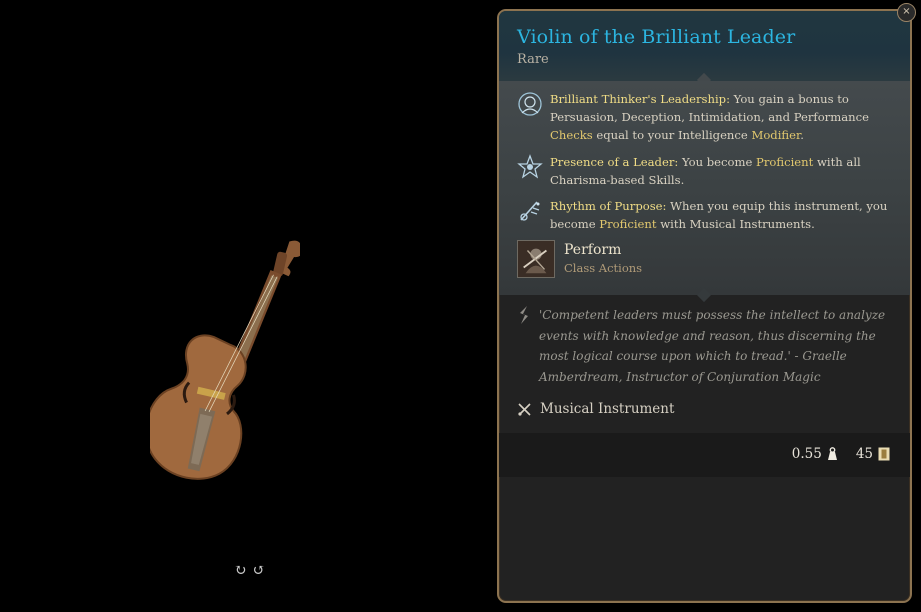  What do you see at coordinates (841, 454) in the screenshot?
I see `item-stats: 0.55 45` at bounding box center [841, 454].